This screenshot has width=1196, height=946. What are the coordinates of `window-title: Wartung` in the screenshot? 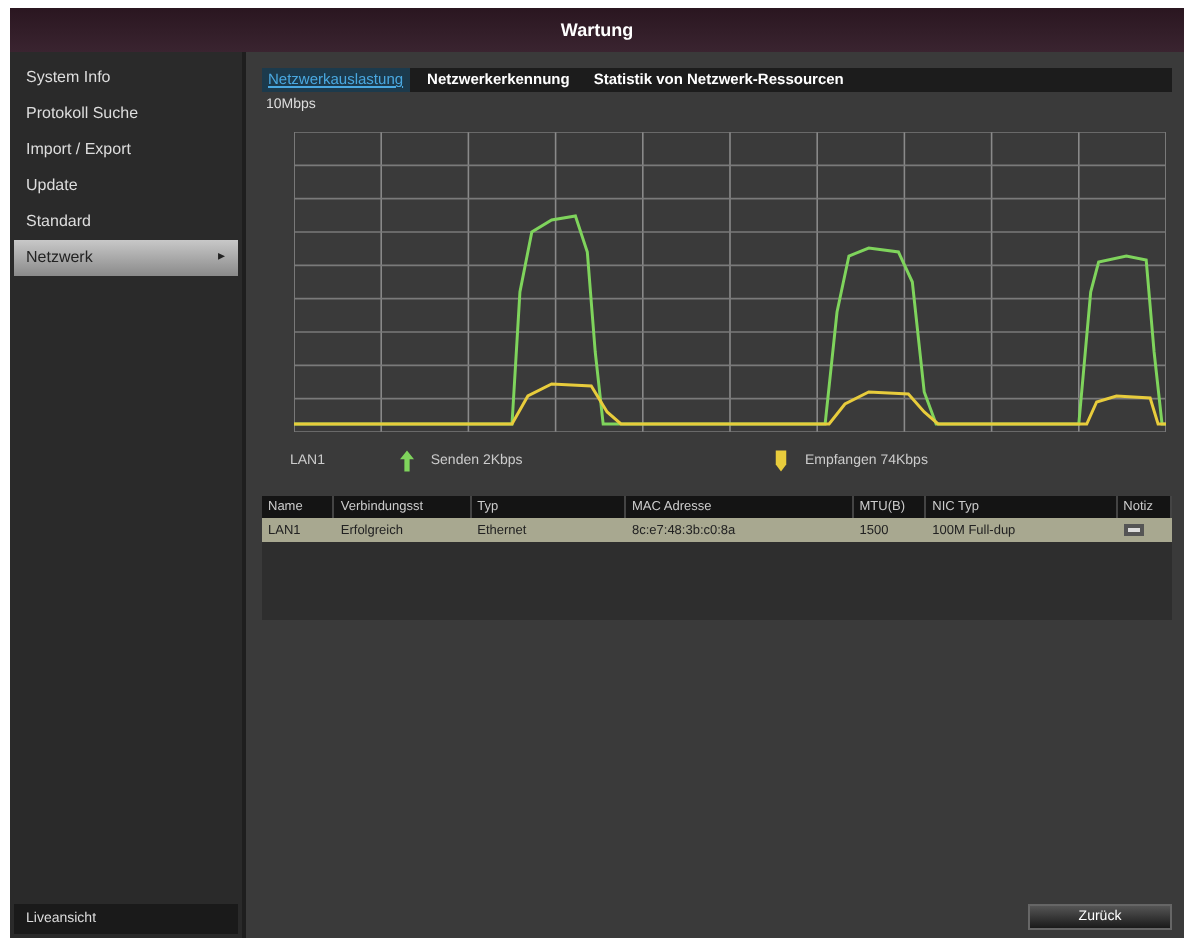 It's located at (597, 30).